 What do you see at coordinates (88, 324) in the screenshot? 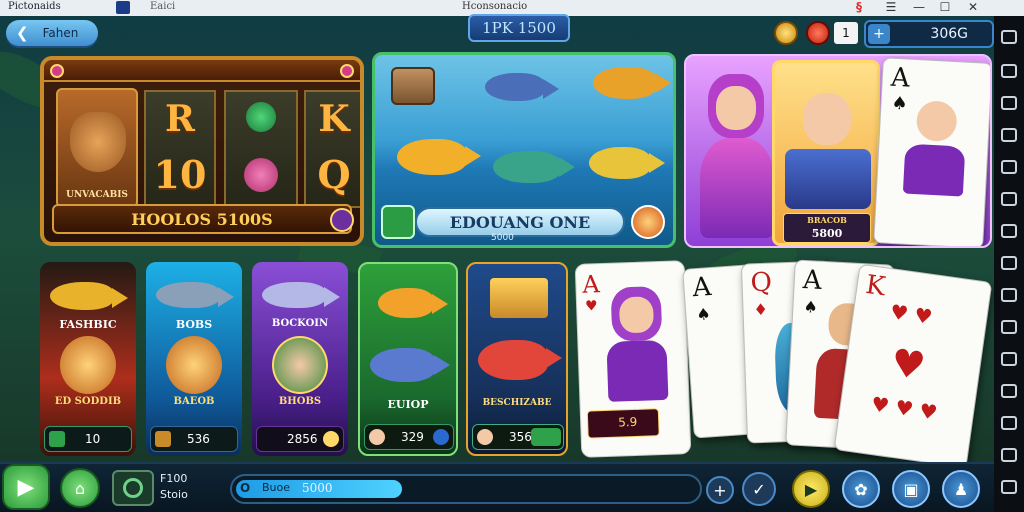
I see `game-title: FASHBIC` at bounding box center [88, 324].